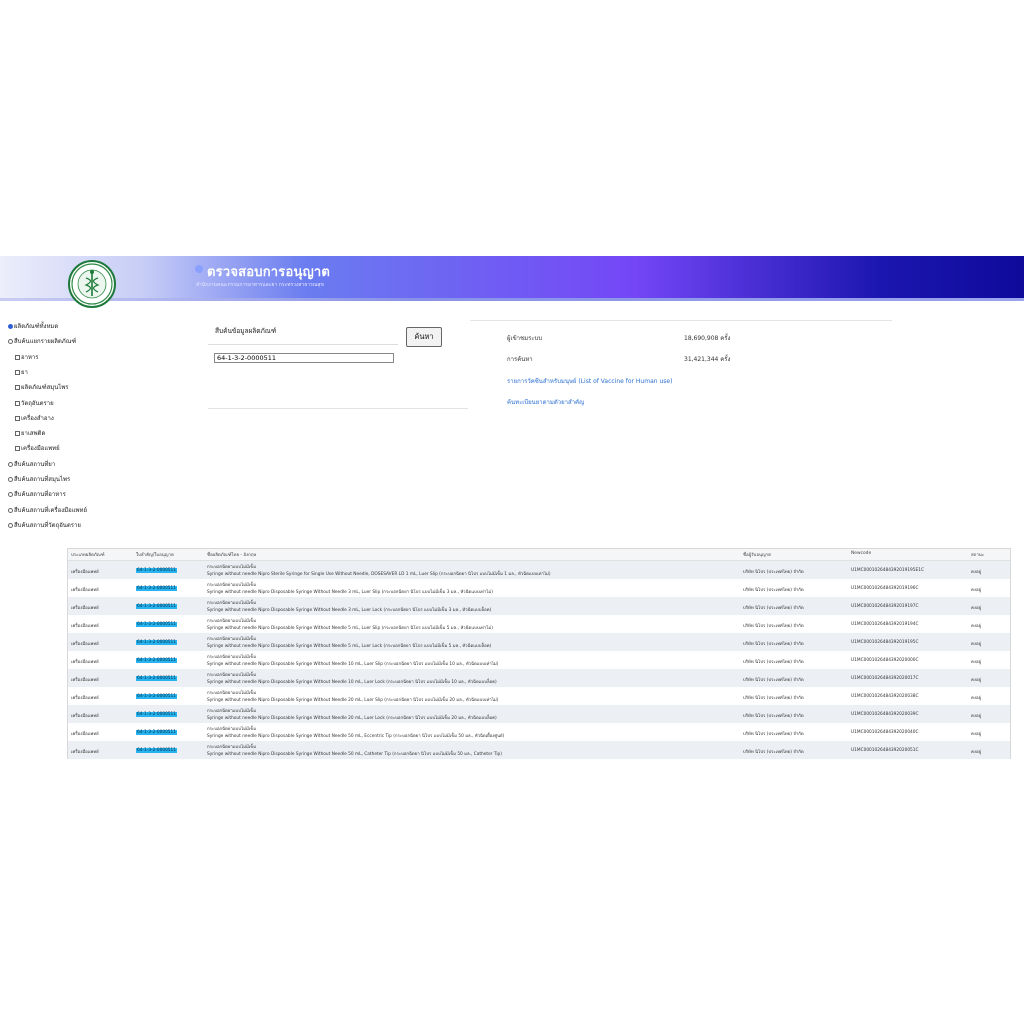 This screenshot has width=1024, height=1024. I want to click on filter-option-label: ยาเสพติด, so click(33, 434).